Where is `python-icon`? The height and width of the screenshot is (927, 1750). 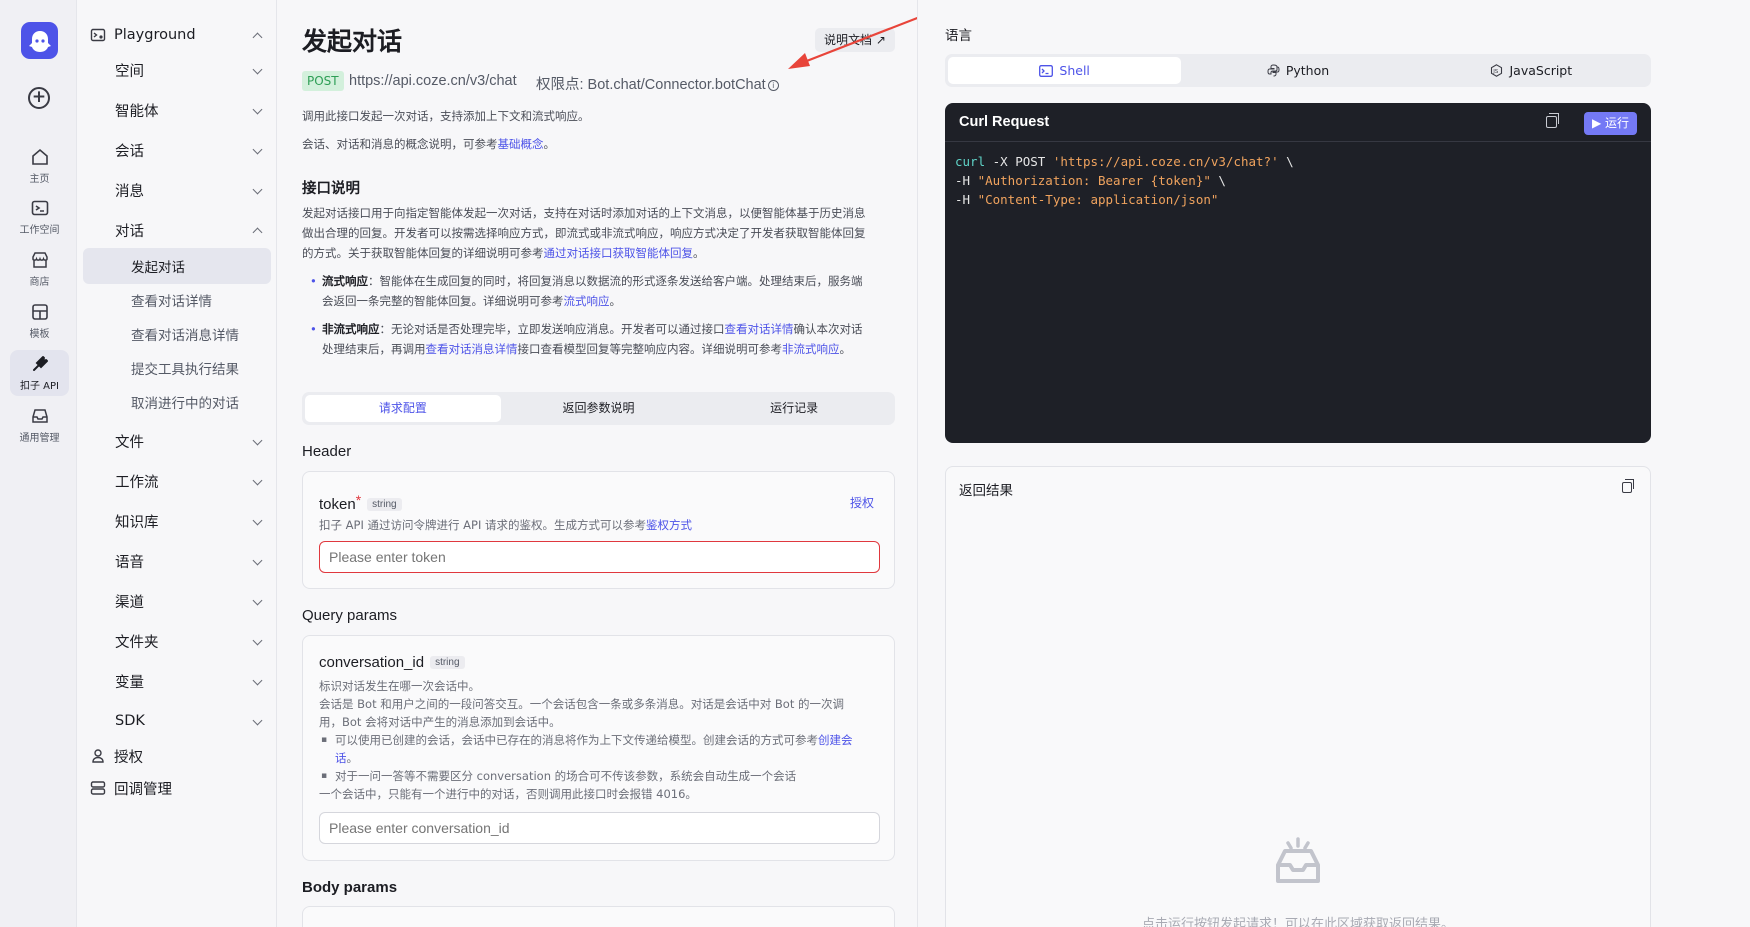
python-icon is located at coordinates (1273, 70).